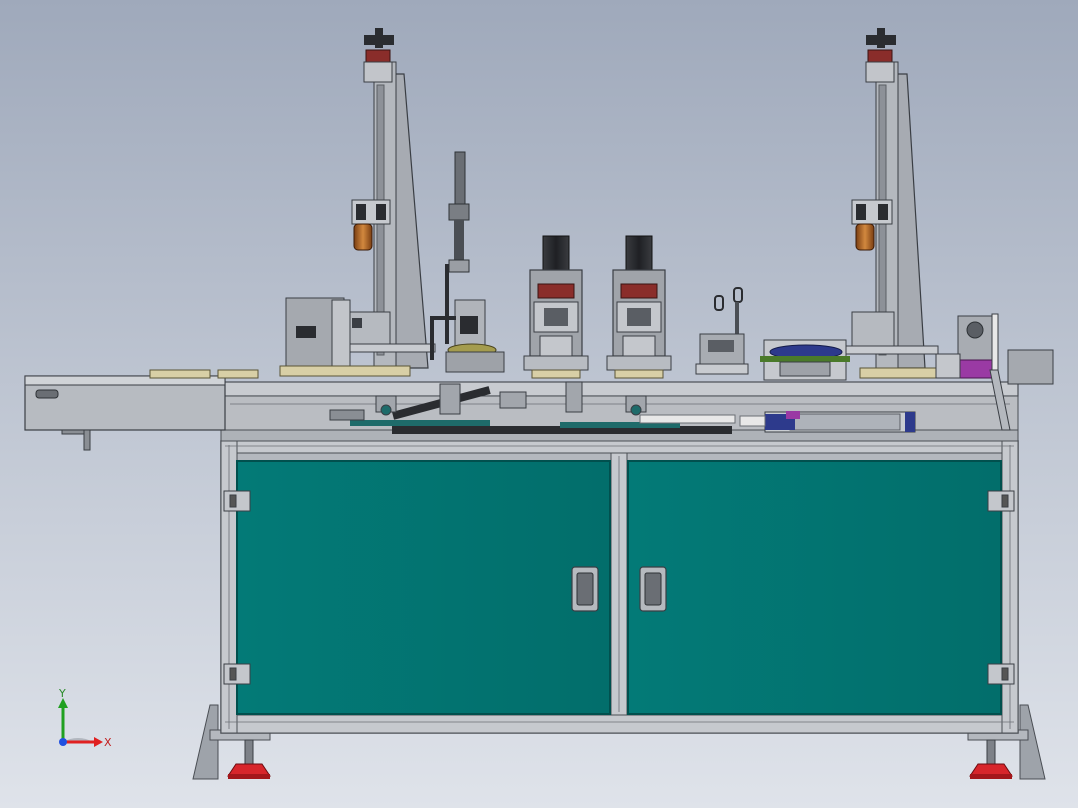  Describe the element at coordinates (805, 360) in the screenshot. I see `rotary-plate-station` at that location.